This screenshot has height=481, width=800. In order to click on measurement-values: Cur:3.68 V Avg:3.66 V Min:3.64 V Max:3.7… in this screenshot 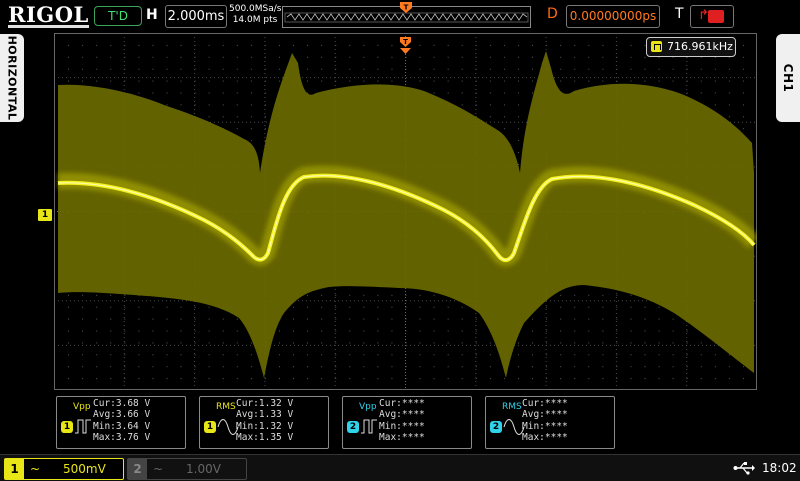, I will do `click(122, 421)`.